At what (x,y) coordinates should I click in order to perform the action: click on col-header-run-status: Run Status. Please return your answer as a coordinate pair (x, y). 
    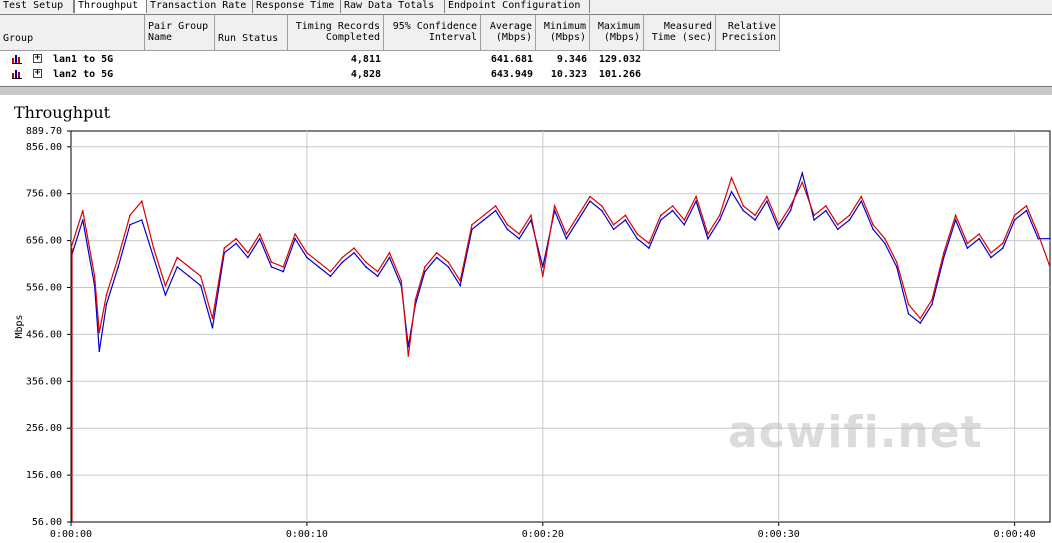
    Looking at the image, I should click on (251, 33).